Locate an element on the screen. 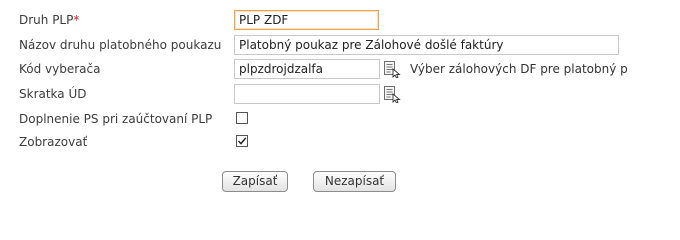 The width and height of the screenshot is (680, 240). row-druh-plp: Druh PLP* PLP ZDF is located at coordinates (340, 21).